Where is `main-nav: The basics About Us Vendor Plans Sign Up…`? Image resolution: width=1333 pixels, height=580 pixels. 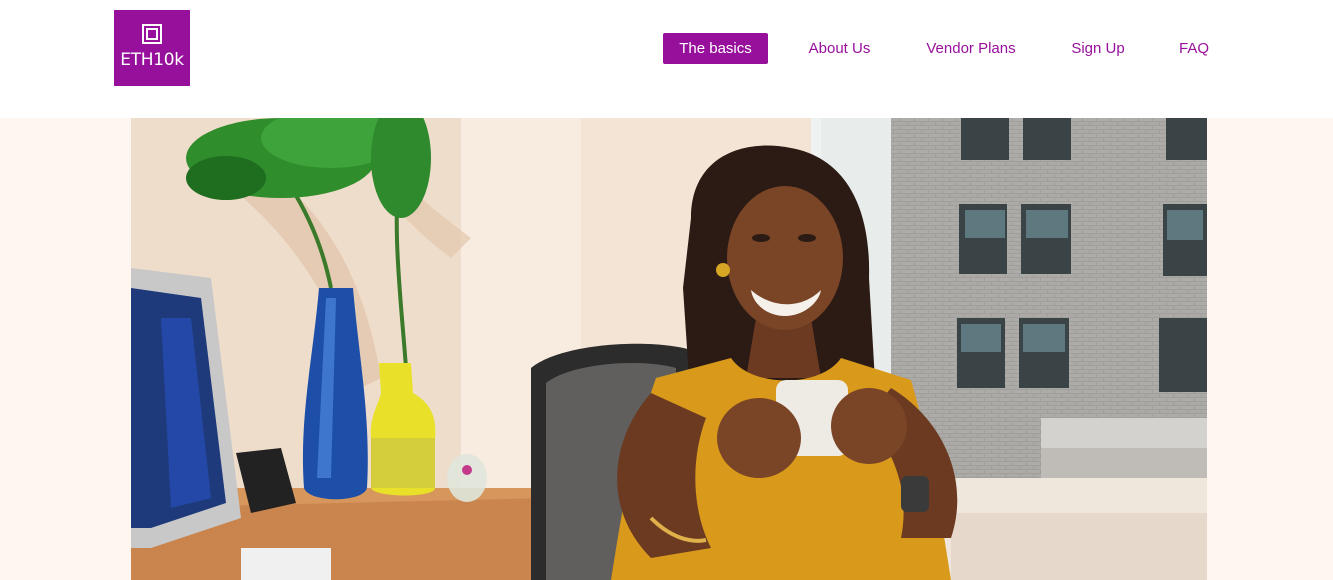 main-nav: The basics About Us Vendor Plans Sign Up… is located at coordinates (666, 48).